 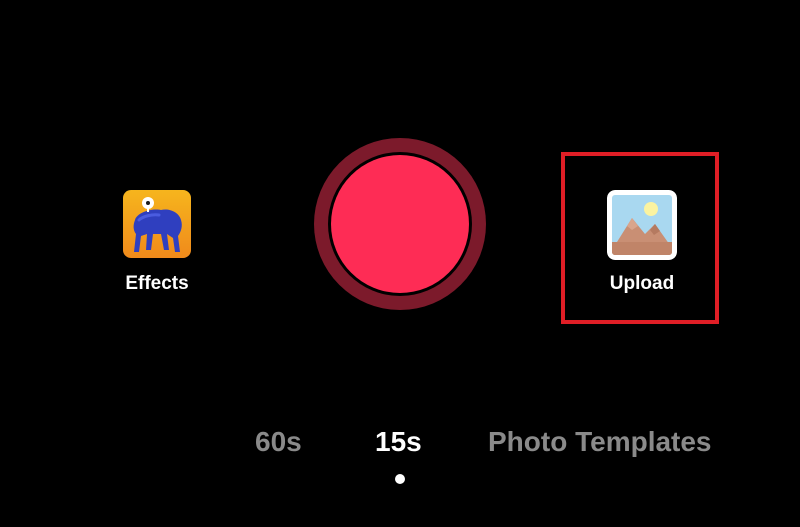 What do you see at coordinates (157, 224) in the screenshot?
I see `effects-icon` at bounding box center [157, 224].